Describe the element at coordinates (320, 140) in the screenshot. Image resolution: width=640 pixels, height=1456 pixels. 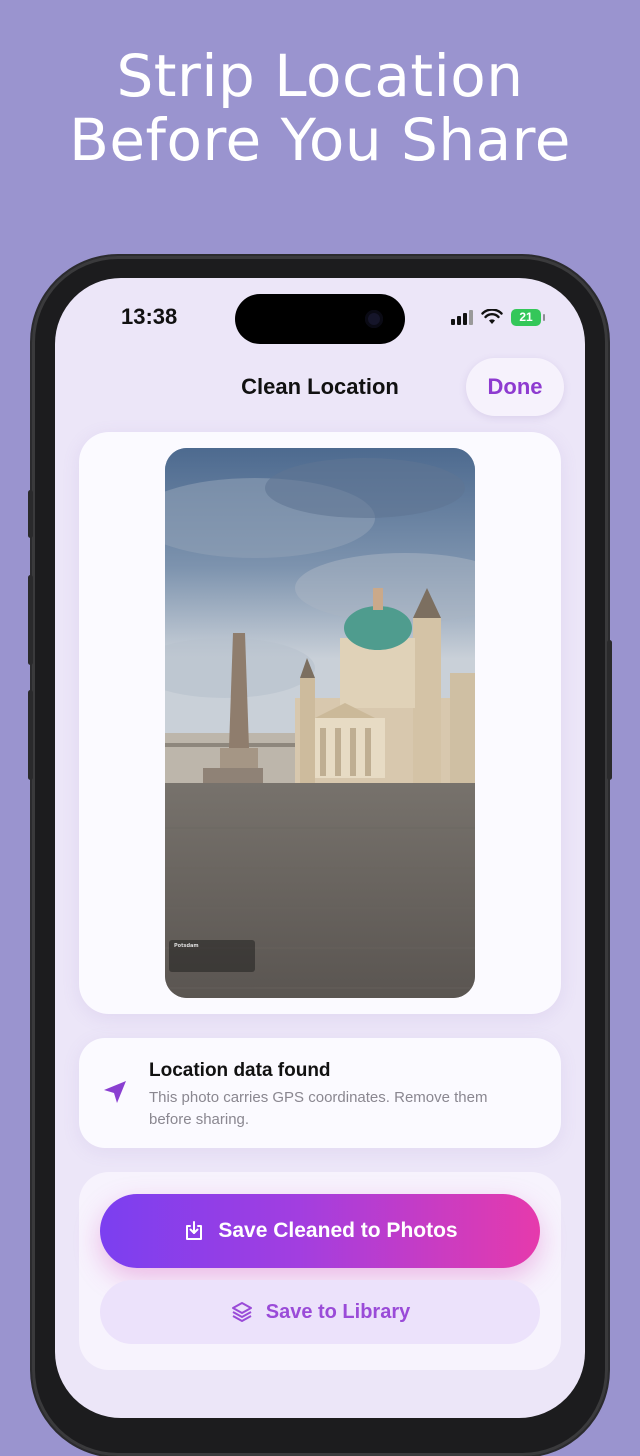
I see `headline-line-2: Before You Share` at that location.